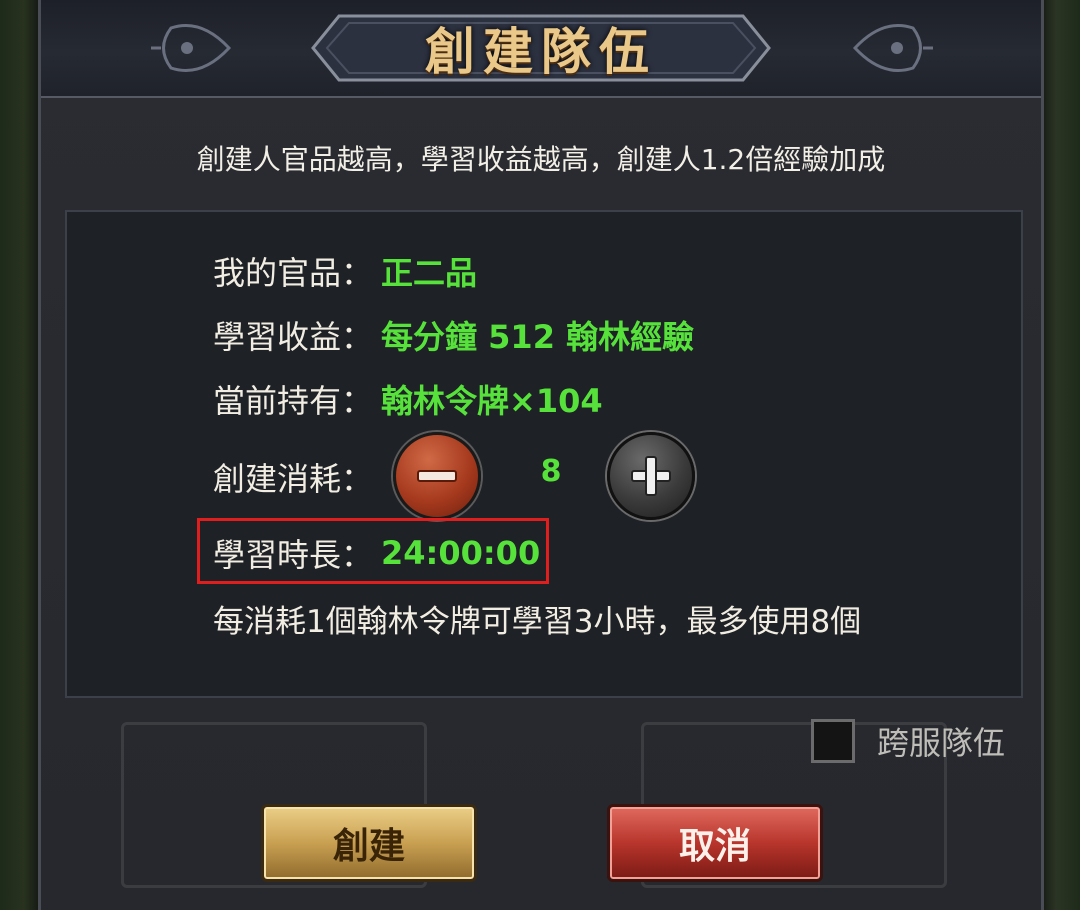 Image resolution: width=1080 pixels, height=910 pixels. I want to click on duration-highlight-box, so click(373, 551).